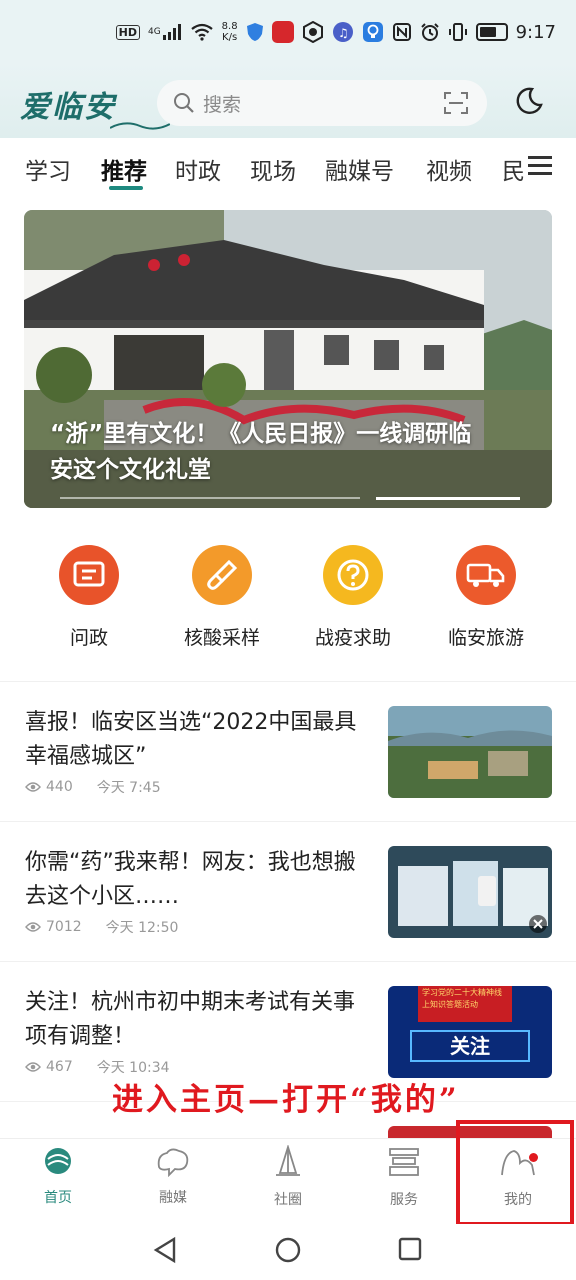  What do you see at coordinates (48, 169) in the screenshot?
I see `tab-study: 学习` at bounding box center [48, 169].